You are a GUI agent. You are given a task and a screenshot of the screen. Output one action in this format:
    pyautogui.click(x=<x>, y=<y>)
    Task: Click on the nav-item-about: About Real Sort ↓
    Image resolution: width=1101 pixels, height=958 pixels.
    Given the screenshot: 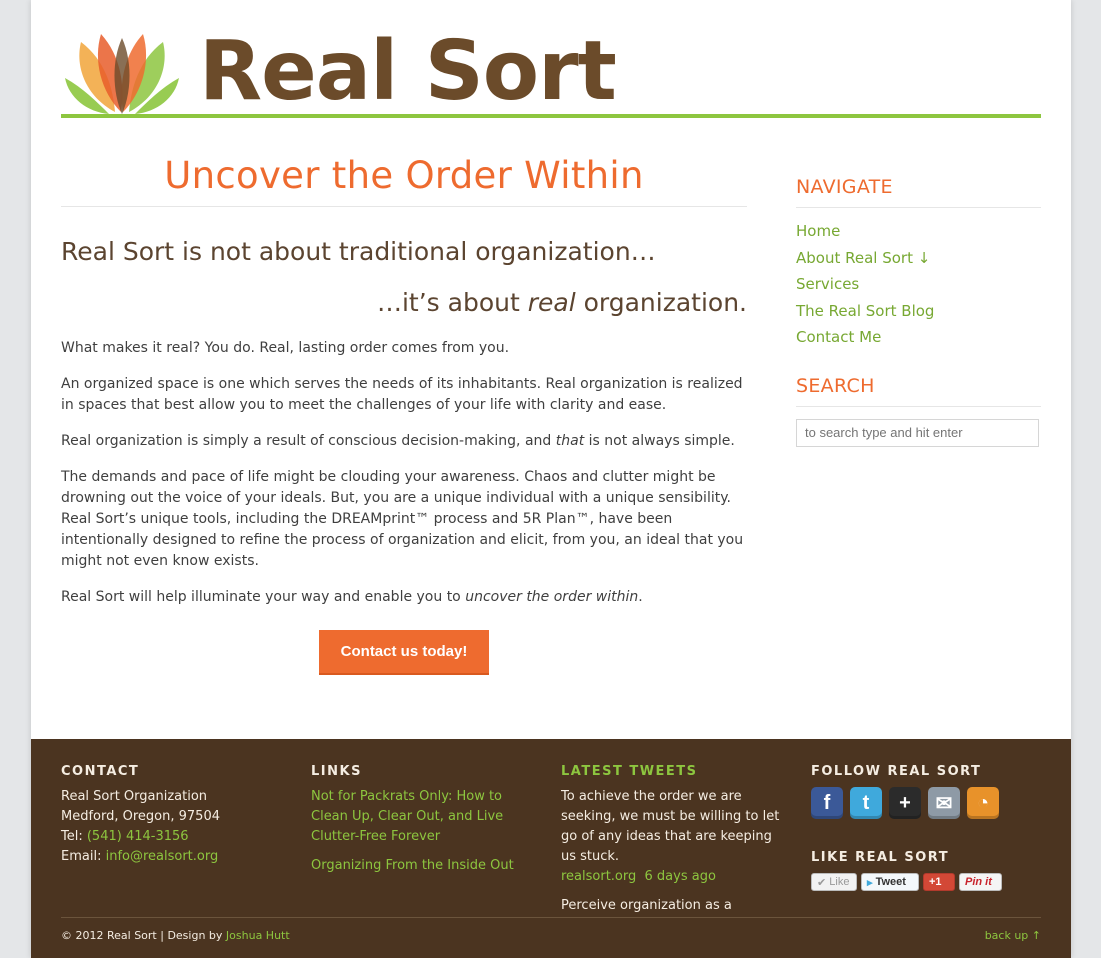 What is the action you would take?
    pyautogui.click(x=918, y=258)
    